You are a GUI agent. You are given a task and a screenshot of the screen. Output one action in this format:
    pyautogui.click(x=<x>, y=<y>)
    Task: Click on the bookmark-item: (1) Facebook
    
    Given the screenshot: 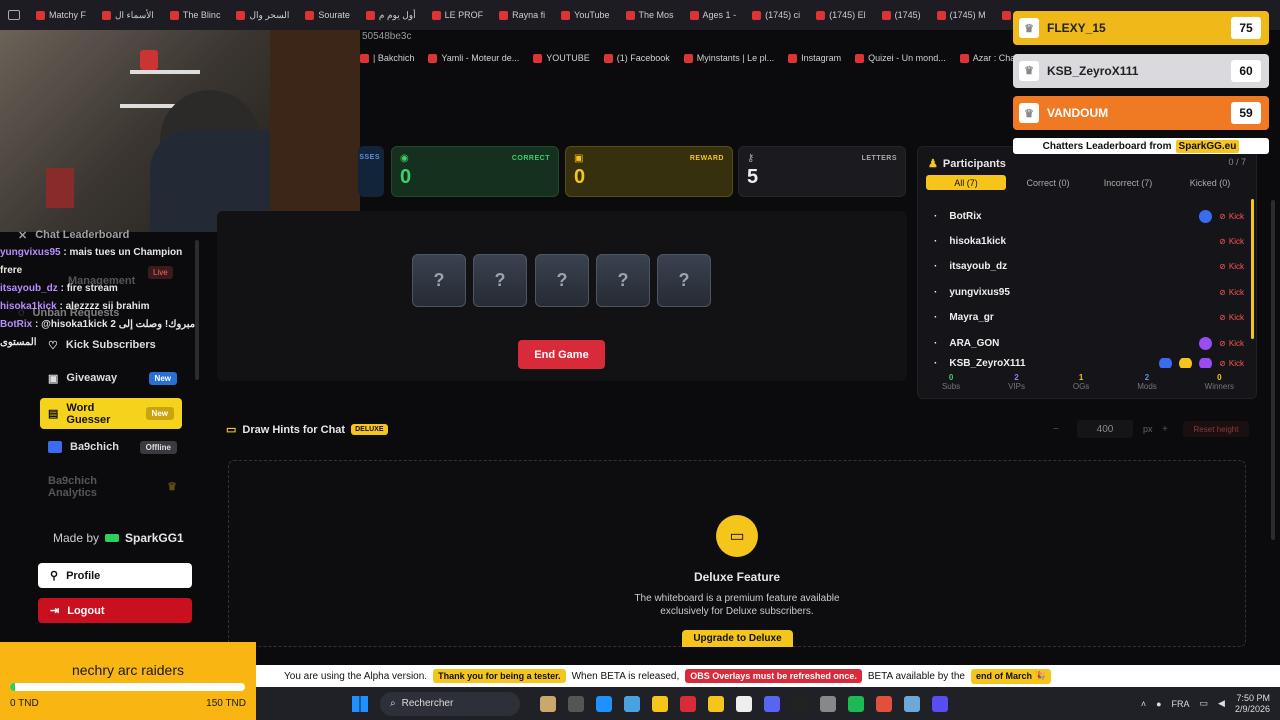 What is the action you would take?
    pyautogui.click(x=636, y=58)
    